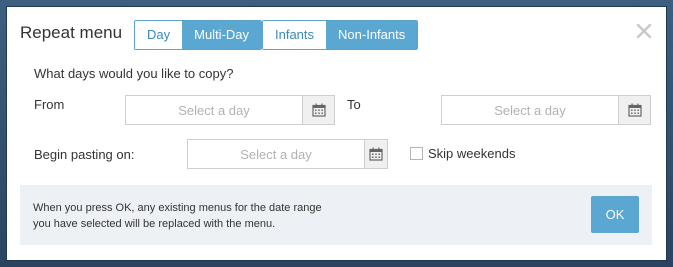  I want to click on from-date-picker, so click(230, 110).